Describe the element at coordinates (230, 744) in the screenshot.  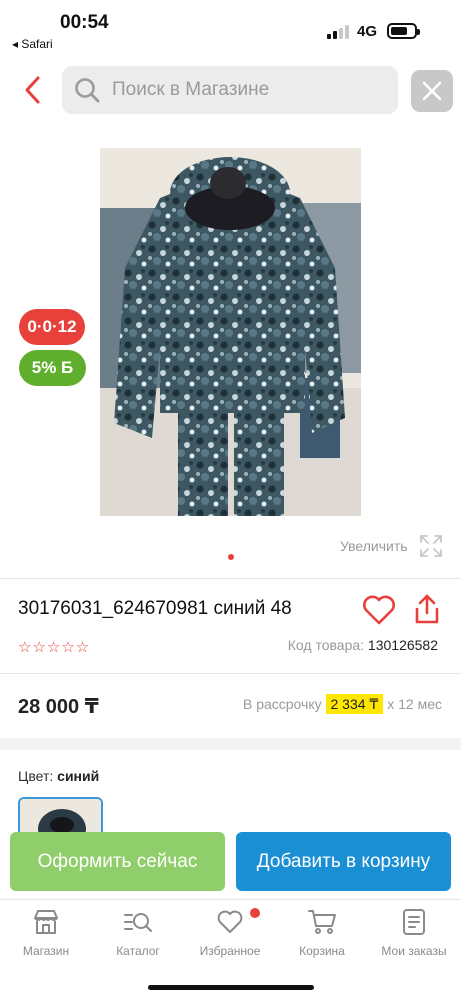
I see `section-separator` at that location.